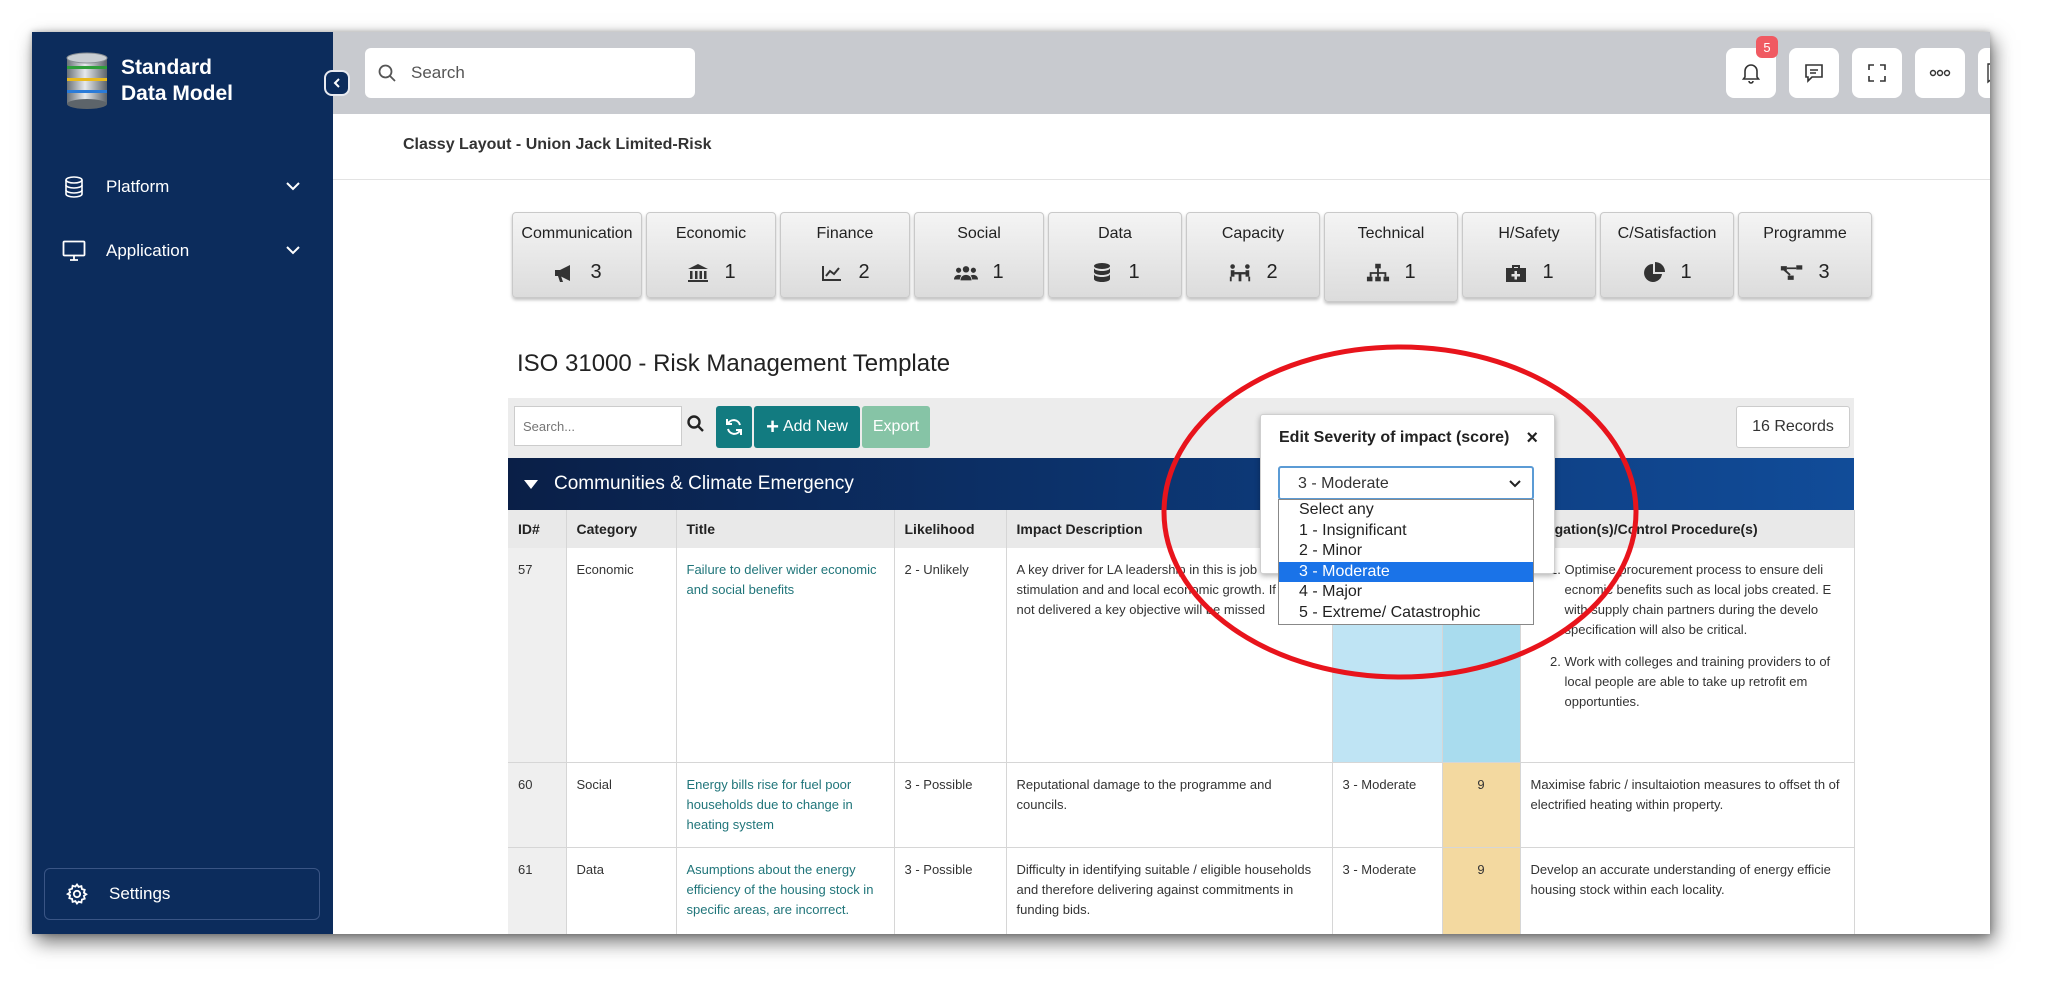 Image resolution: width=2055 pixels, height=999 pixels. Describe the element at coordinates (979, 255) in the screenshot. I see `category-card-social: Social 1` at that location.